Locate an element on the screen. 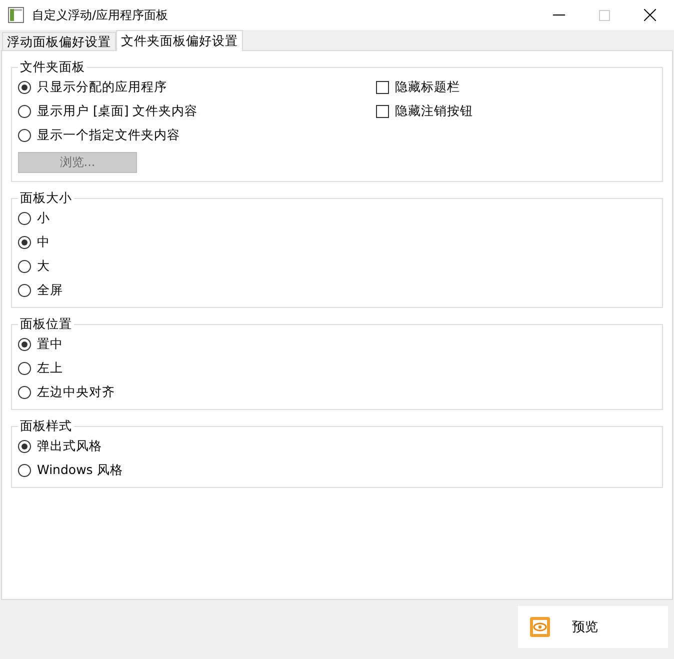  app-icon is located at coordinates (16, 15).